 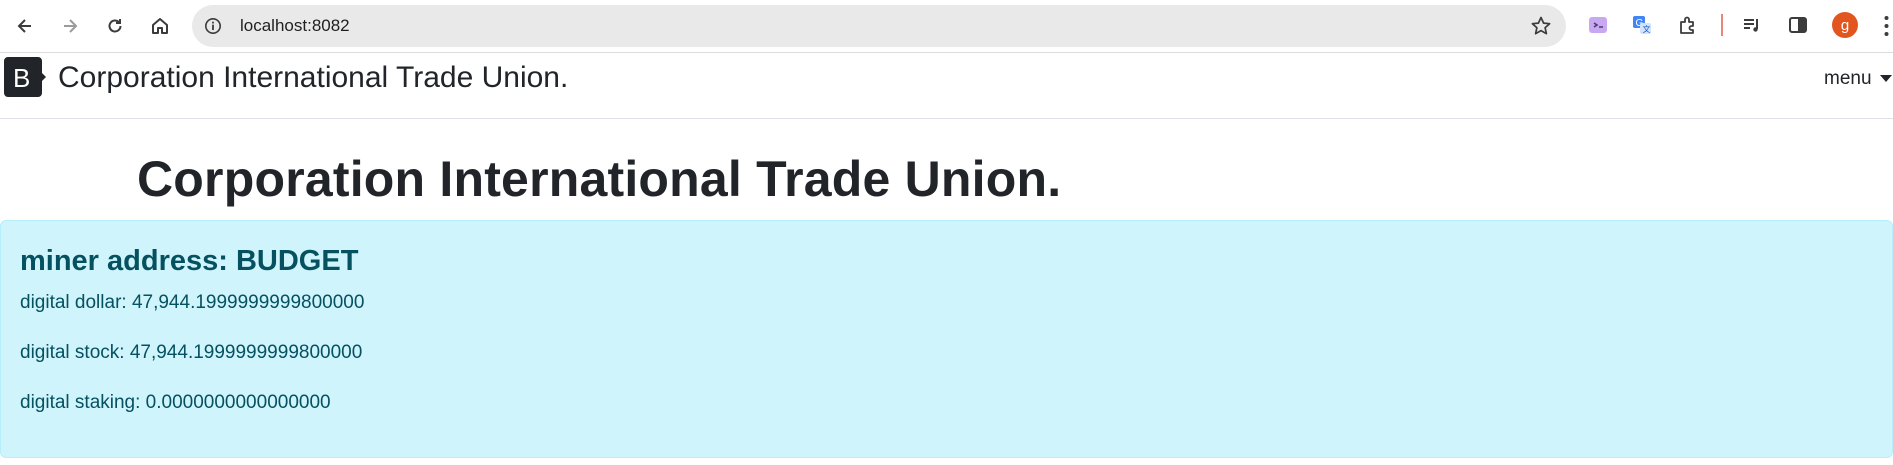 I want to click on chevron-down-icon, so click(x=1885, y=79).